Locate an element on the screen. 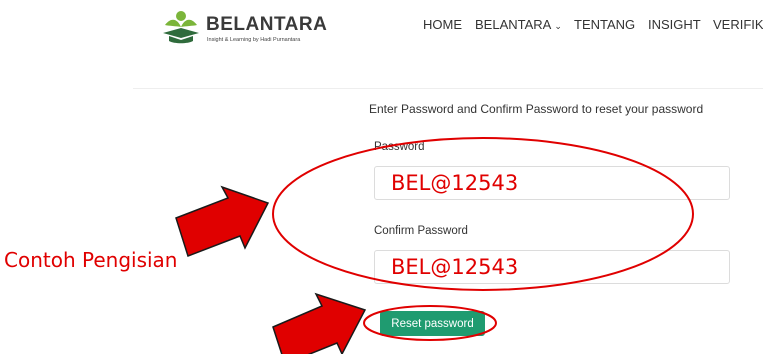 This screenshot has width=763, height=354. reset-password-button: Reset password is located at coordinates (432, 323).